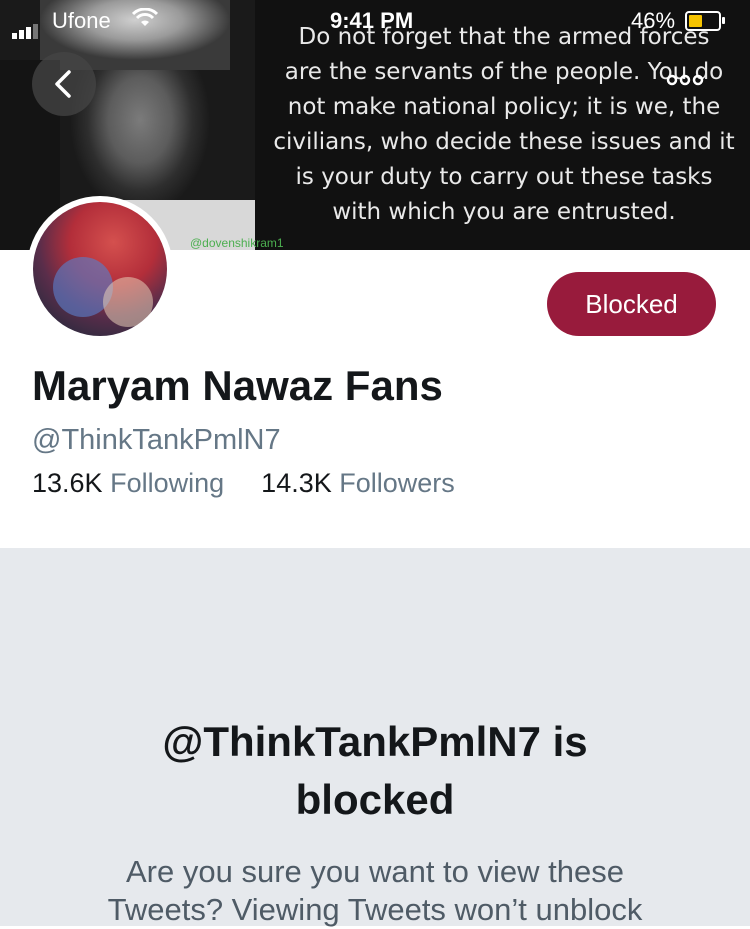 The width and height of the screenshot is (750, 929). Describe the element at coordinates (504, 212) in the screenshot. I see `quote-line: with which you are entrusted.` at that location.